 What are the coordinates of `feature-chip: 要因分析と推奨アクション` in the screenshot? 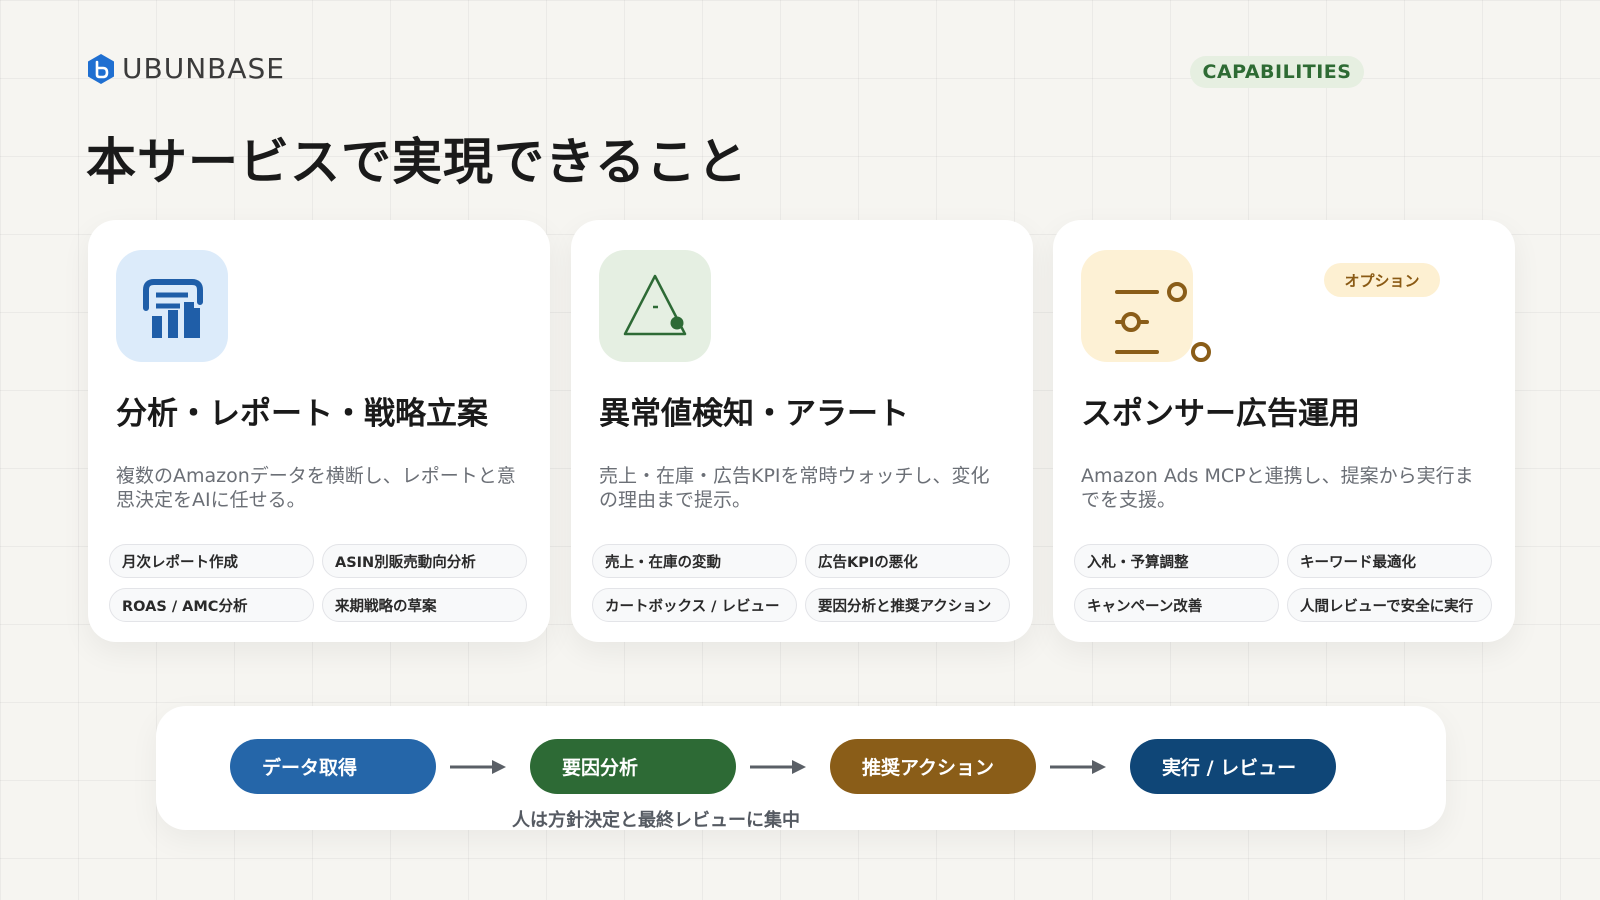 It's located at (907, 605).